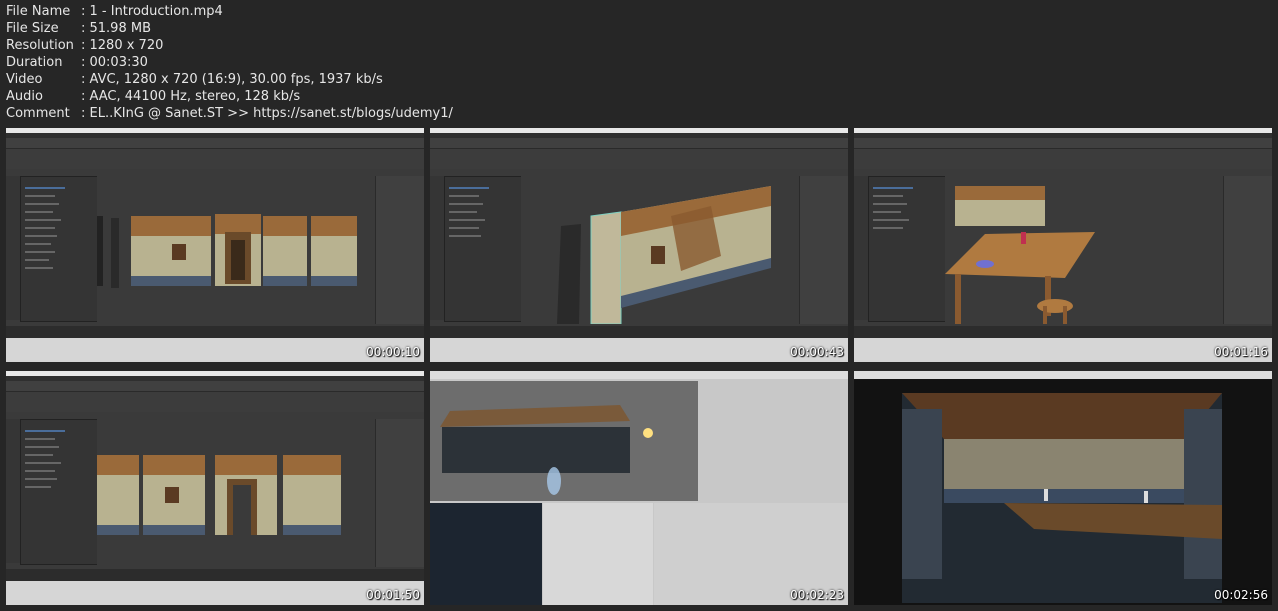 This screenshot has height=611, width=1278. I want to click on thumbnail-1: 00:00:10, so click(215, 245).